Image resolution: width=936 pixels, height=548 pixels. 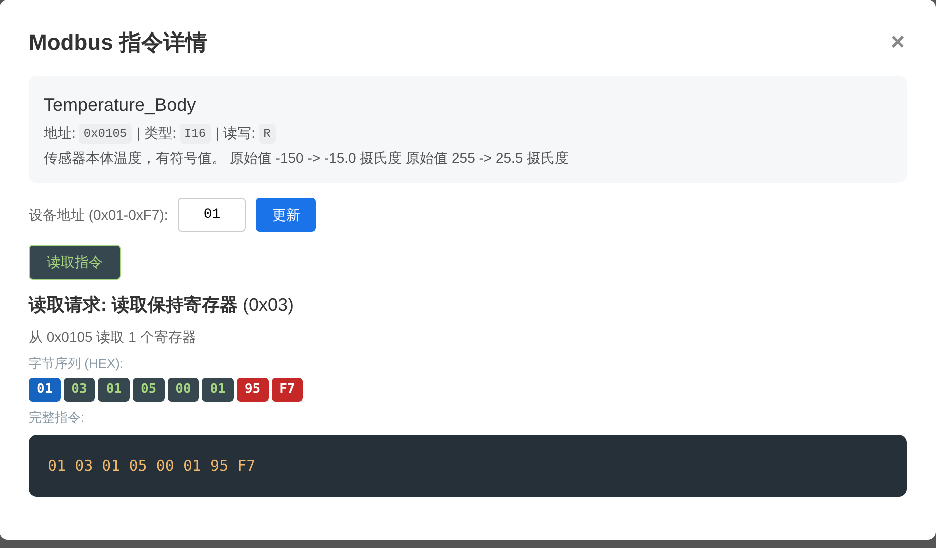 What do you see at coordinates (148, 390) in the screenshot?
I see `hex-byte: 05` at bounding box center [148, 390].